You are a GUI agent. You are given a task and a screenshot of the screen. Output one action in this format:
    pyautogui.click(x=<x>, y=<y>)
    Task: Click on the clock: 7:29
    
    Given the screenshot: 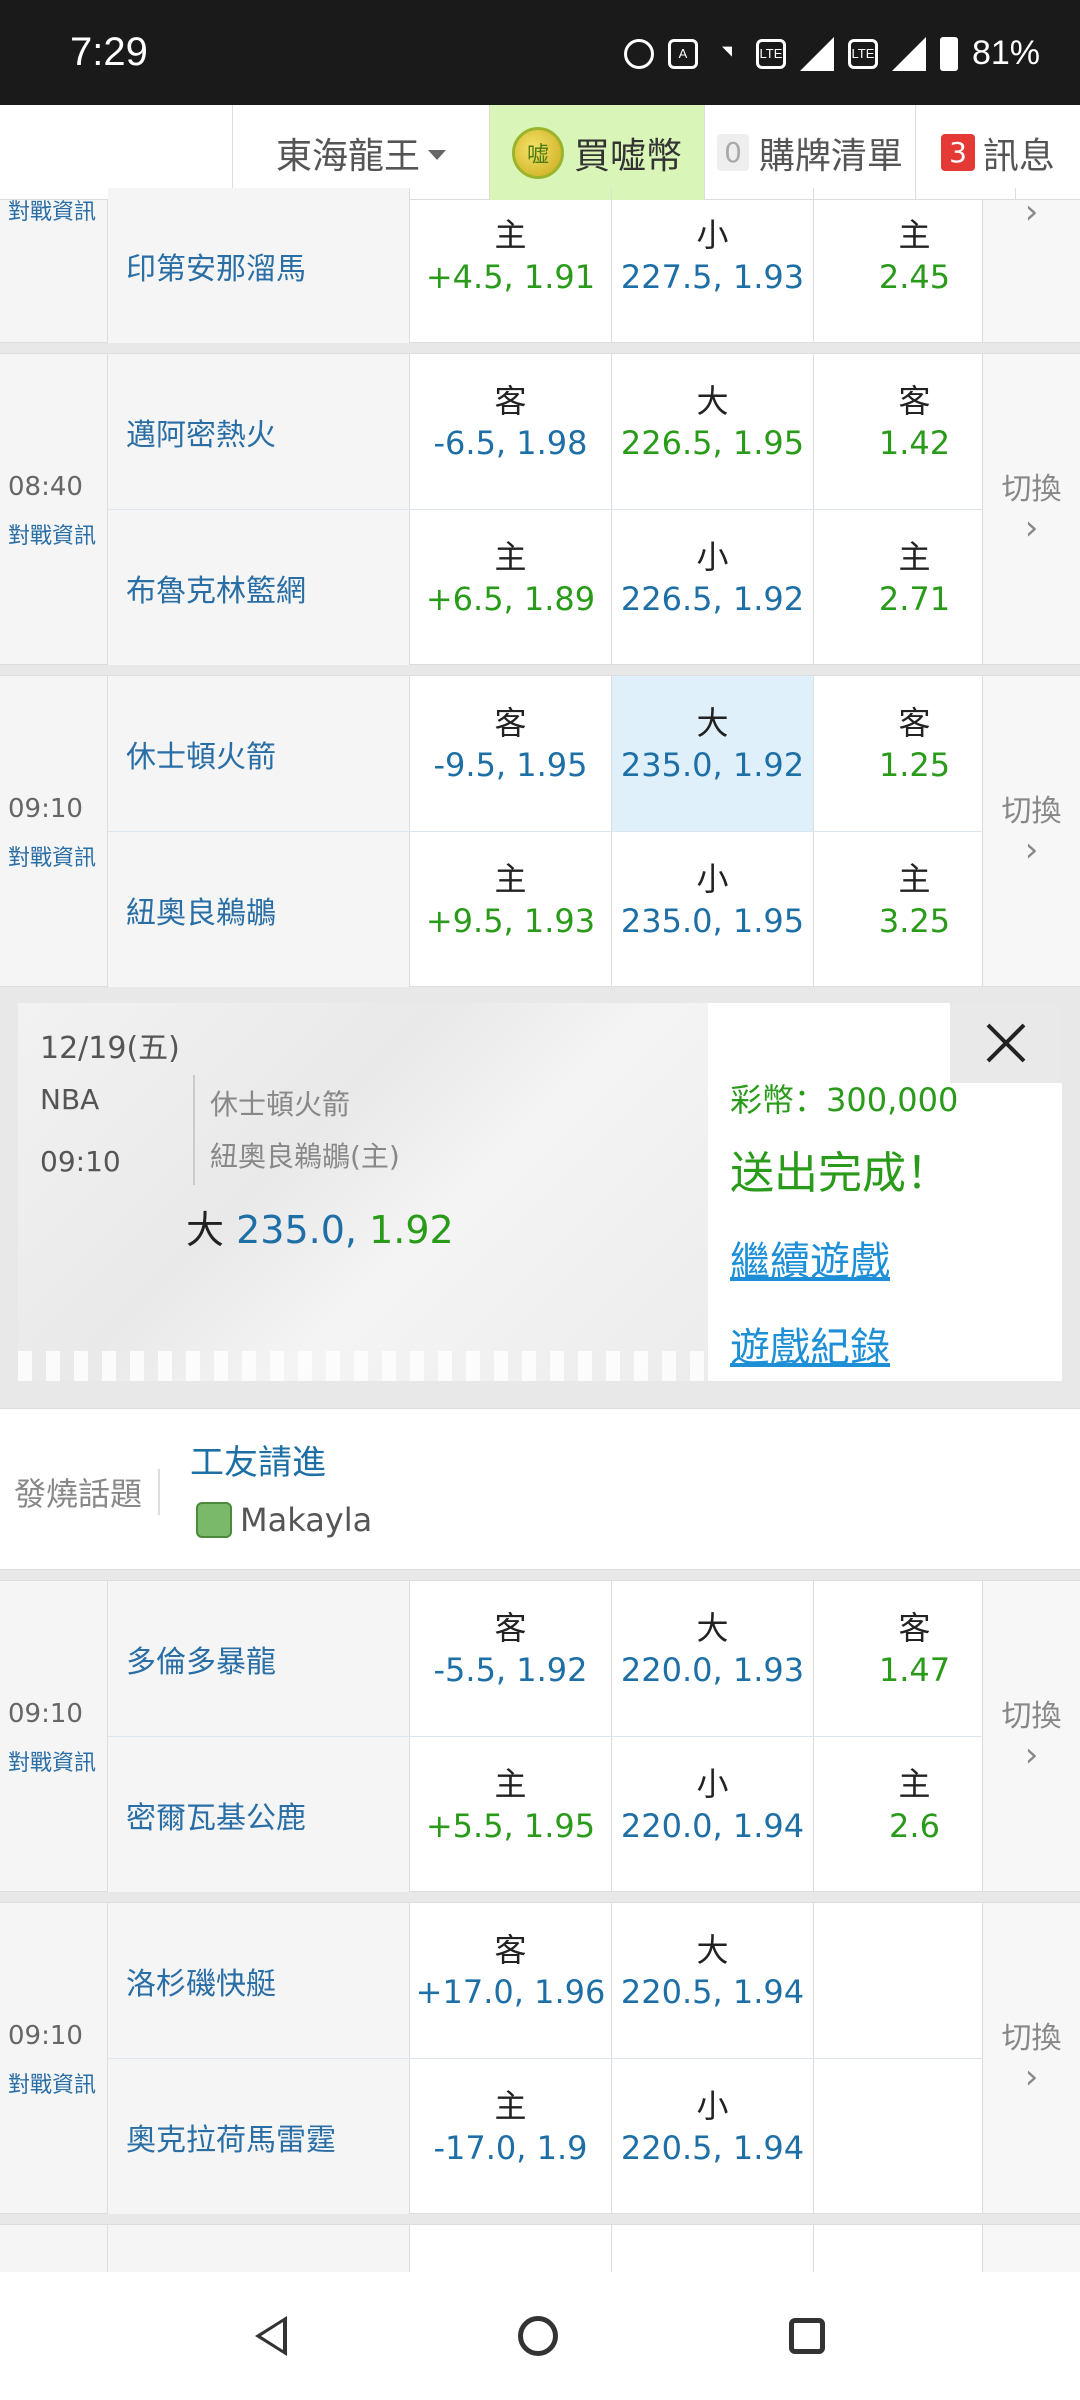 What is the action you would take?
    pyautogui.click(x=109, y=52)
    